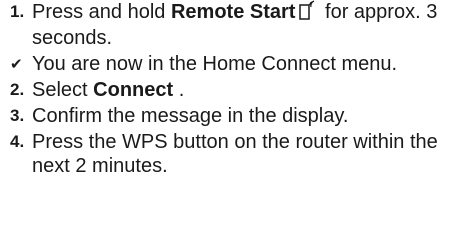 Image resolution: width=458 pixels, height=245 pixels. What do you see at coordinates (101, 12) in the screenshot?
I see `step-text-before: Press and hold` at bounding box center [101, 12].